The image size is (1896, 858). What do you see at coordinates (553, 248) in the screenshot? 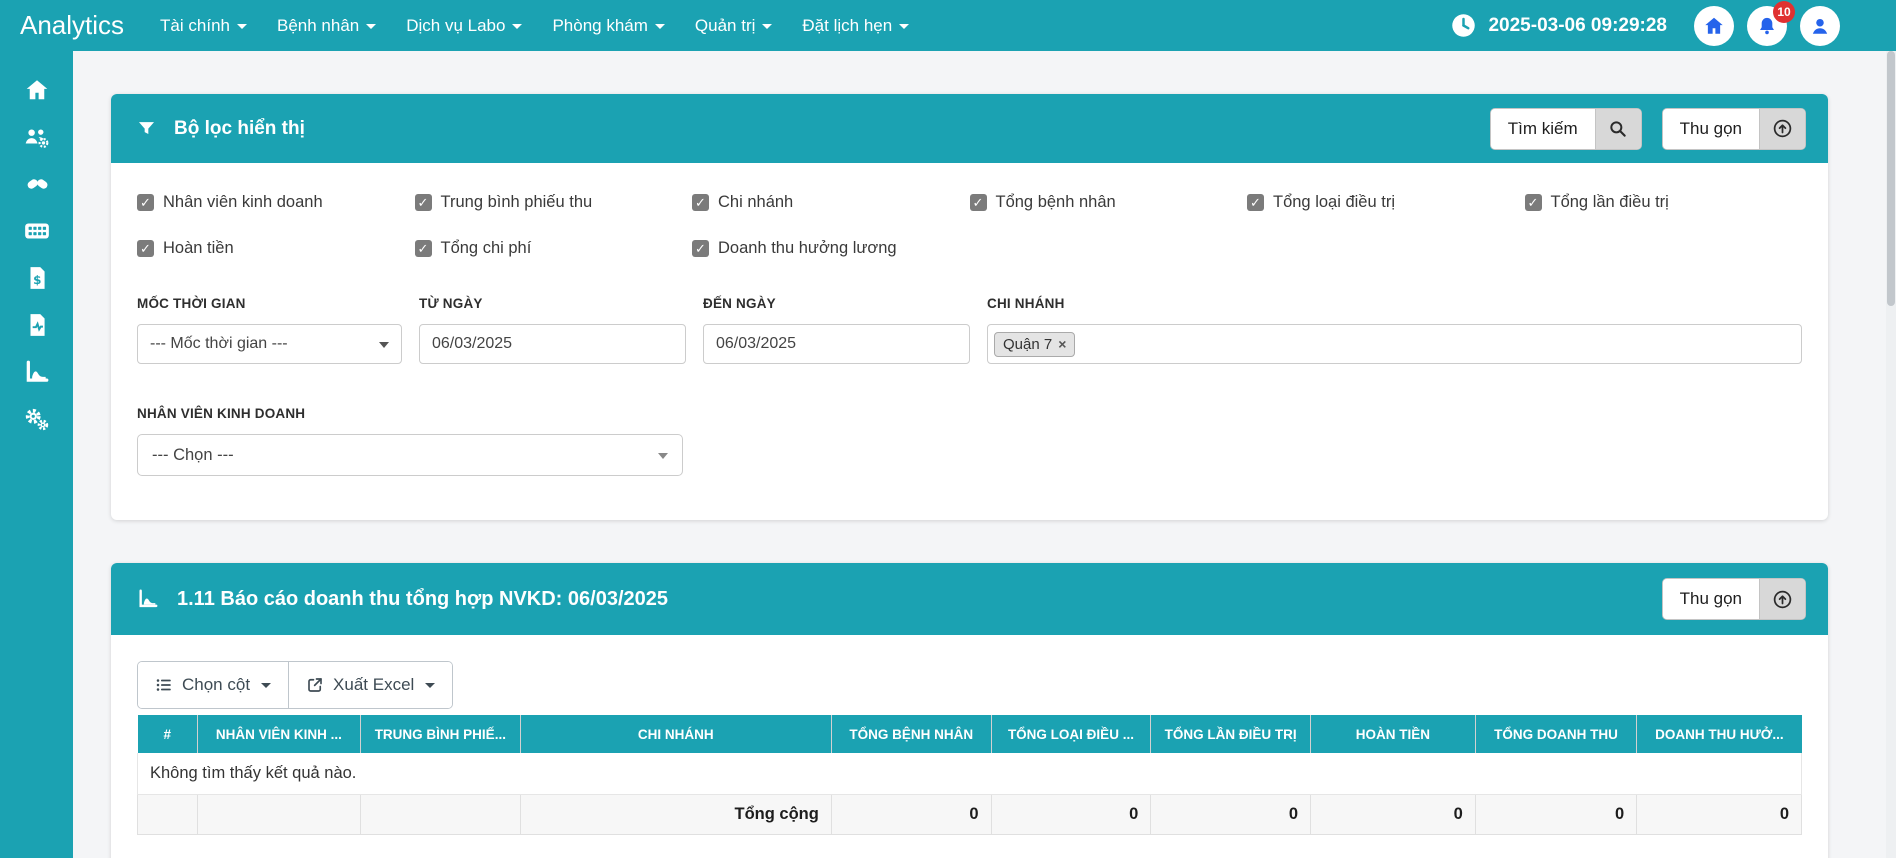
I see `checkbox-tong-chi-phi: ✓ Tổng chi phí` at bounding box center [553, 248].